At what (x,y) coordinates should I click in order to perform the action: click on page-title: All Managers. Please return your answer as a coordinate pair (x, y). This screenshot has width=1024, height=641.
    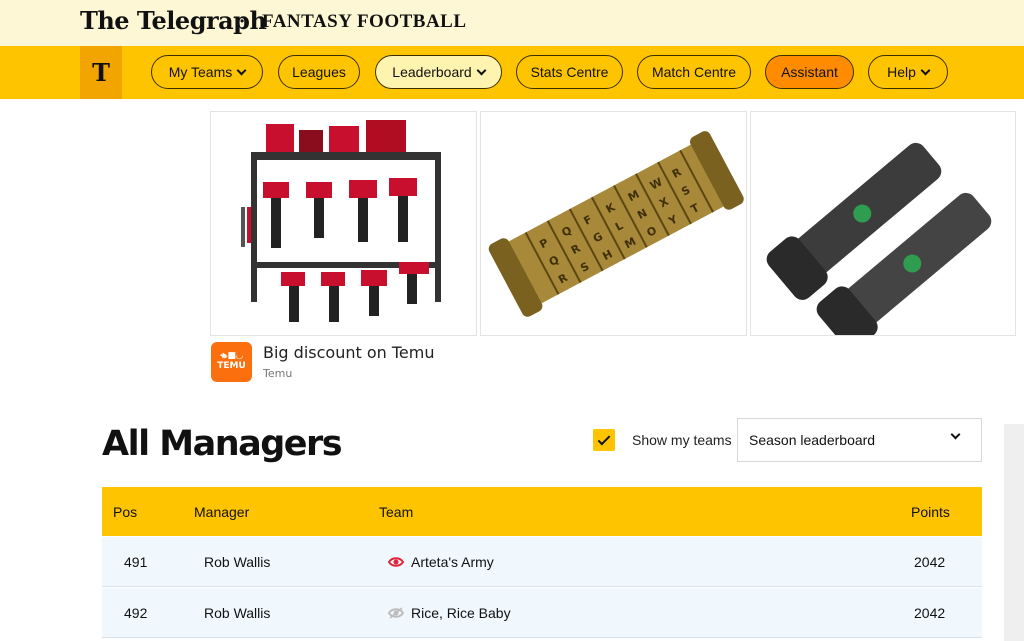
    Looking at the image, I should click on (222, 444).